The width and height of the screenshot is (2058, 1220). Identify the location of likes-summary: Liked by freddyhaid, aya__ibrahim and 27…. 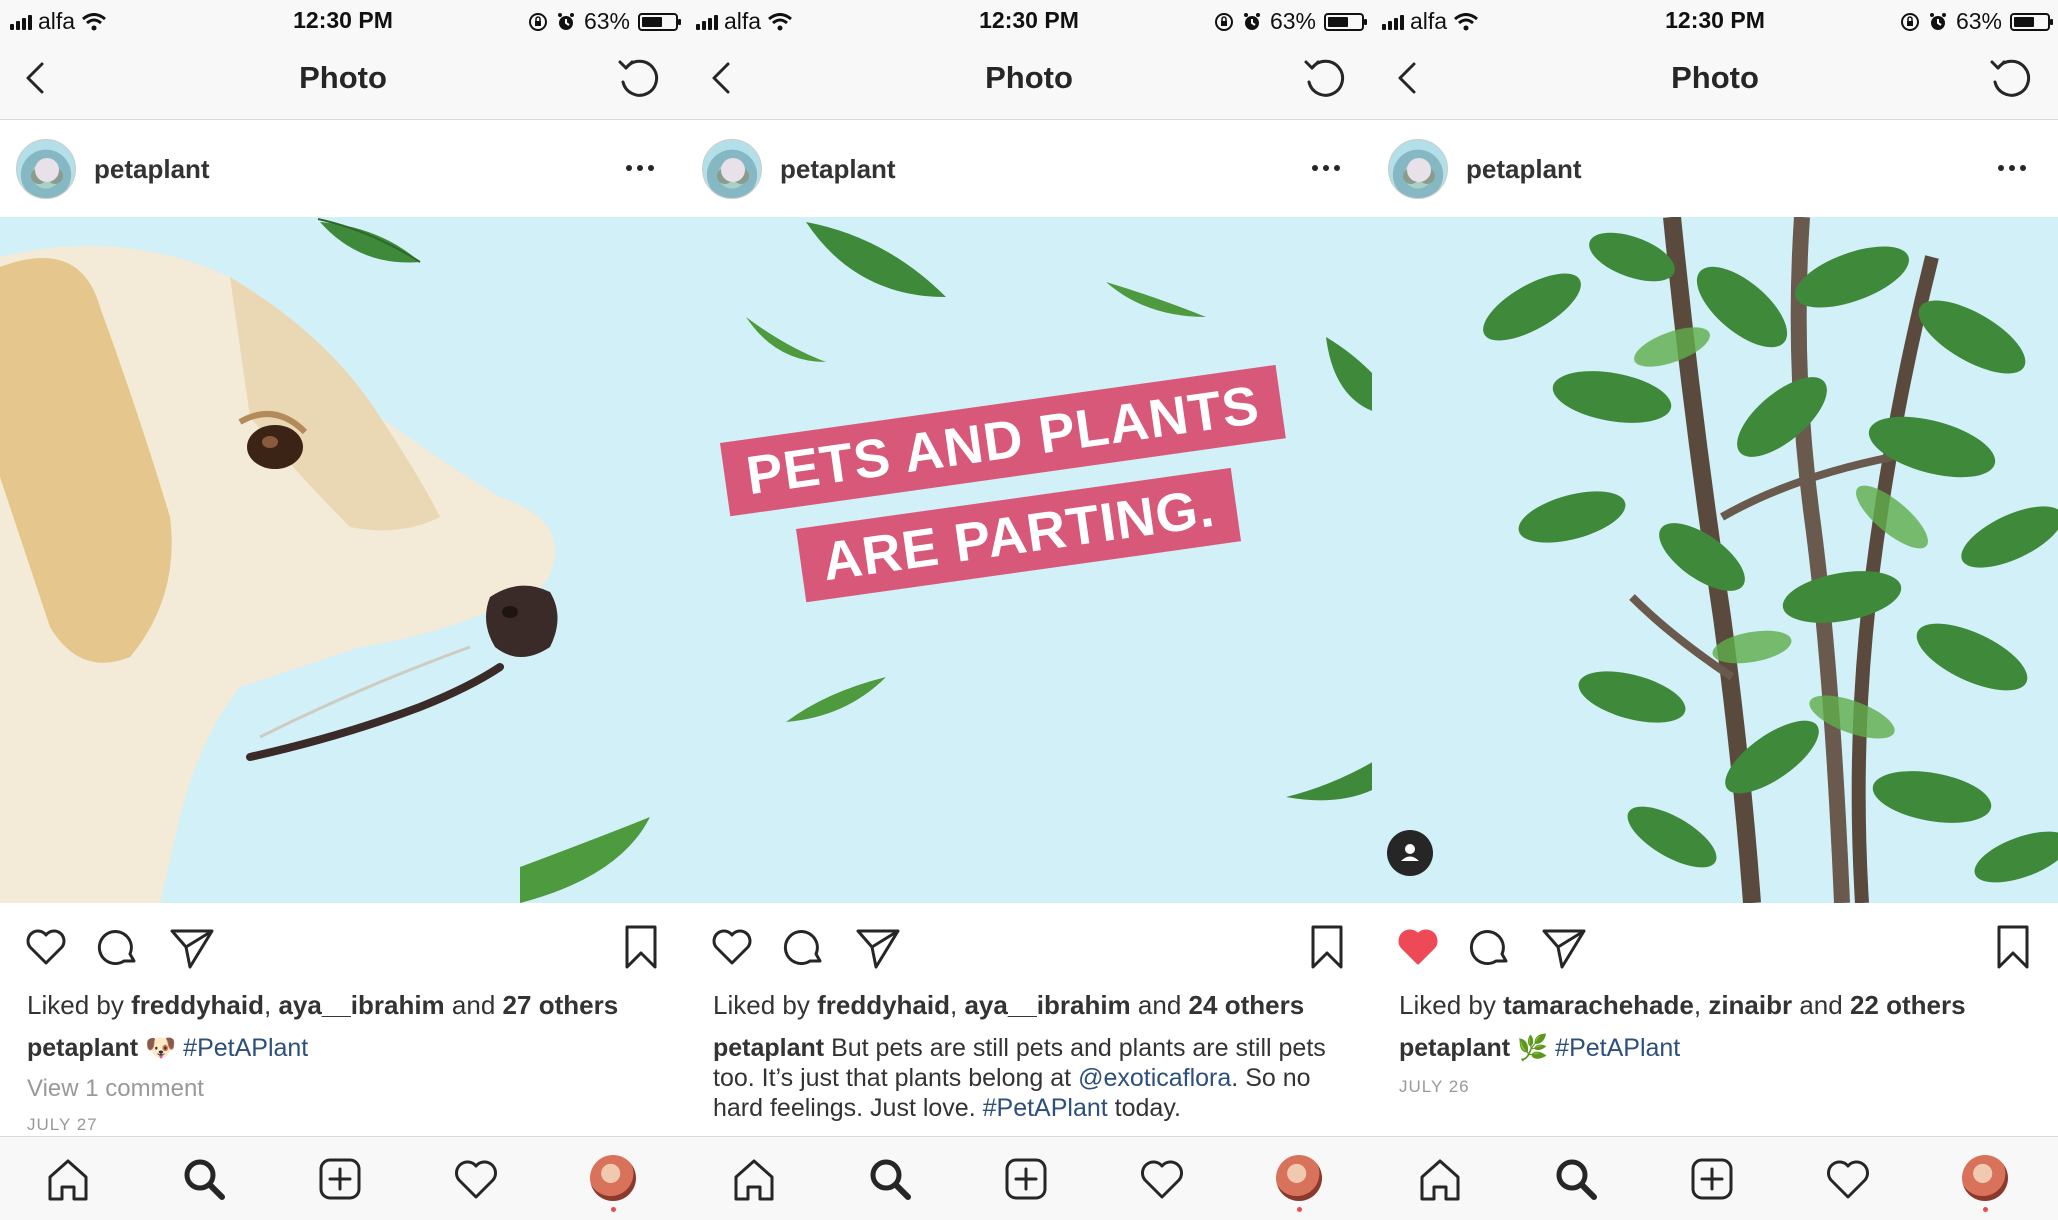
(323, 1005).